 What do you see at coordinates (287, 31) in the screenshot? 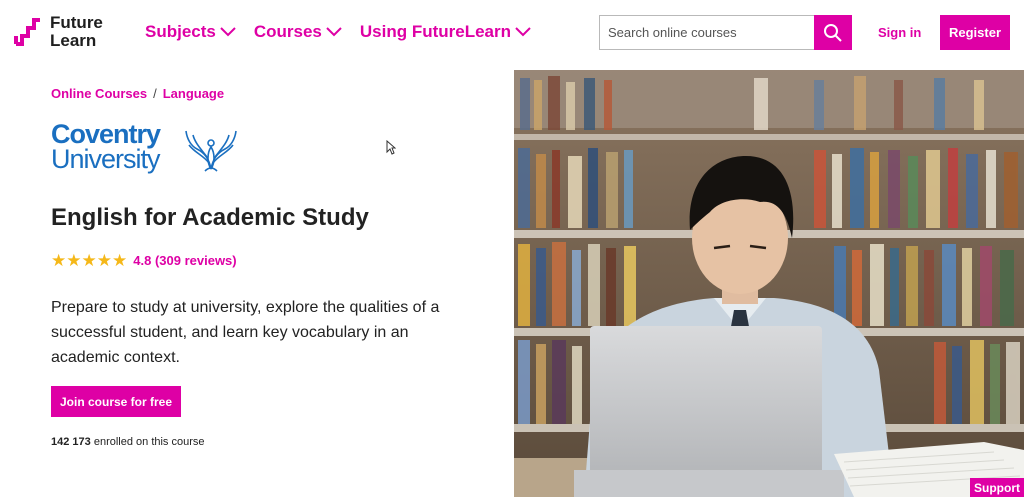
I see `nav-courses-label: Courses` at bounding box center [287, 31].